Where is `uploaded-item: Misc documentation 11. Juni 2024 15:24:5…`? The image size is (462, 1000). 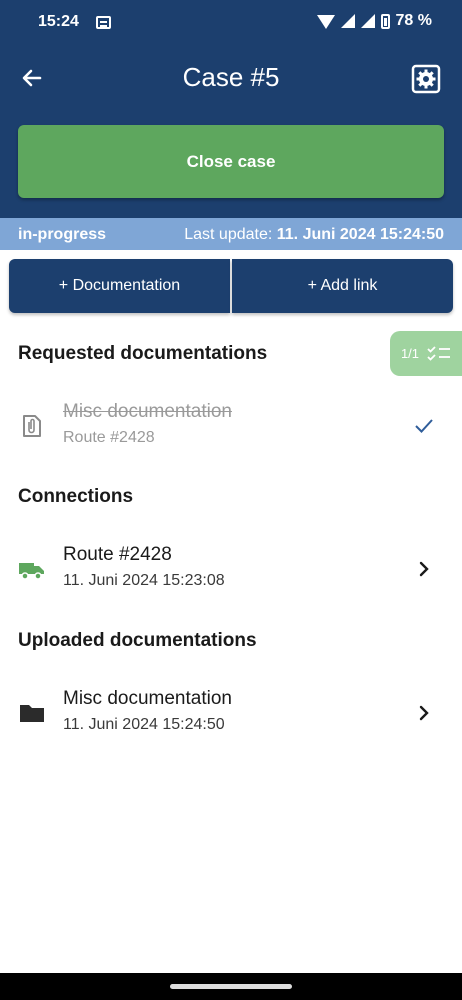
uploaded-item: Misc documentation 11. Juni 2024 15:24:5… is located at coordinates (231, 713).